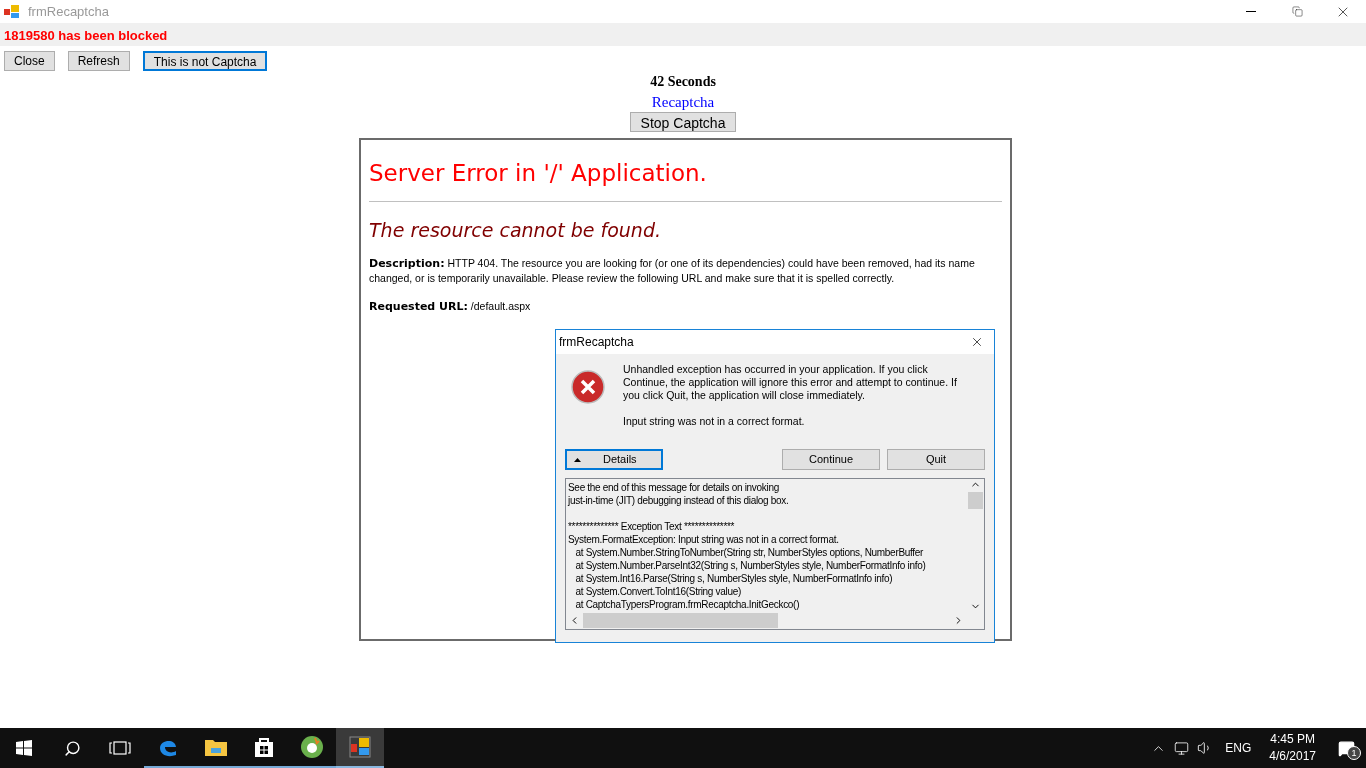  I want to click on windows-icon, so click(24, 748).